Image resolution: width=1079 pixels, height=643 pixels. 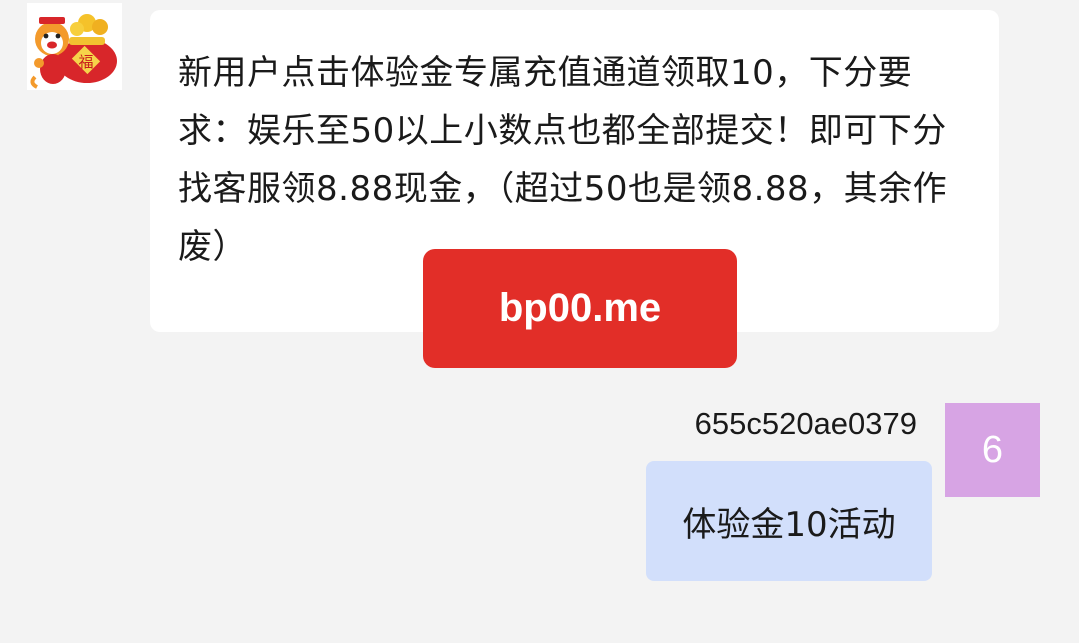 I want to click on link-button: bp00.me, so click(x=580, y=308).